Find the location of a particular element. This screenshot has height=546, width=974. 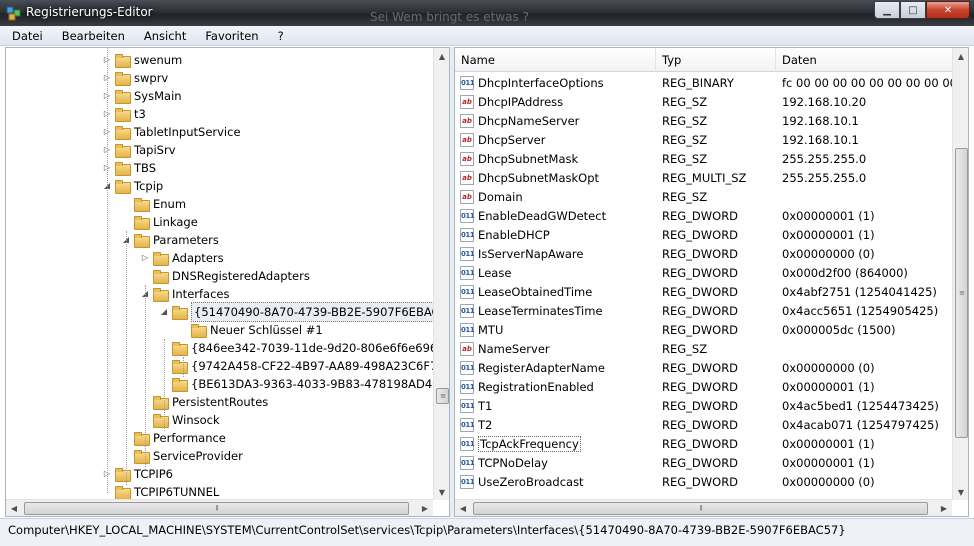

value-row: 011 MTU REG_DWORD 0x000005dc (1500) is located at coordinates (704, 330).